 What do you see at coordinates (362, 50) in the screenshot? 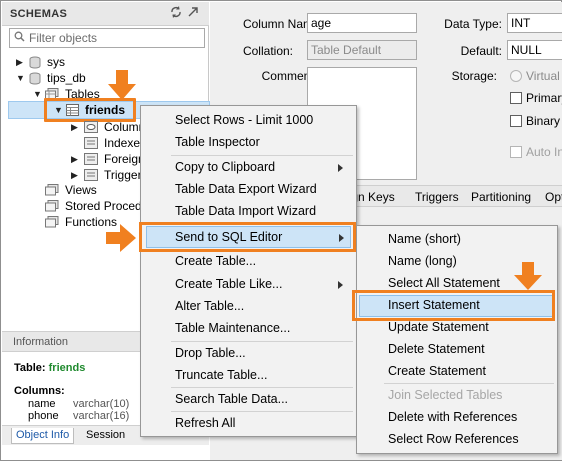
I see `collation-select: Table Default` at bounding box center [362, 50].